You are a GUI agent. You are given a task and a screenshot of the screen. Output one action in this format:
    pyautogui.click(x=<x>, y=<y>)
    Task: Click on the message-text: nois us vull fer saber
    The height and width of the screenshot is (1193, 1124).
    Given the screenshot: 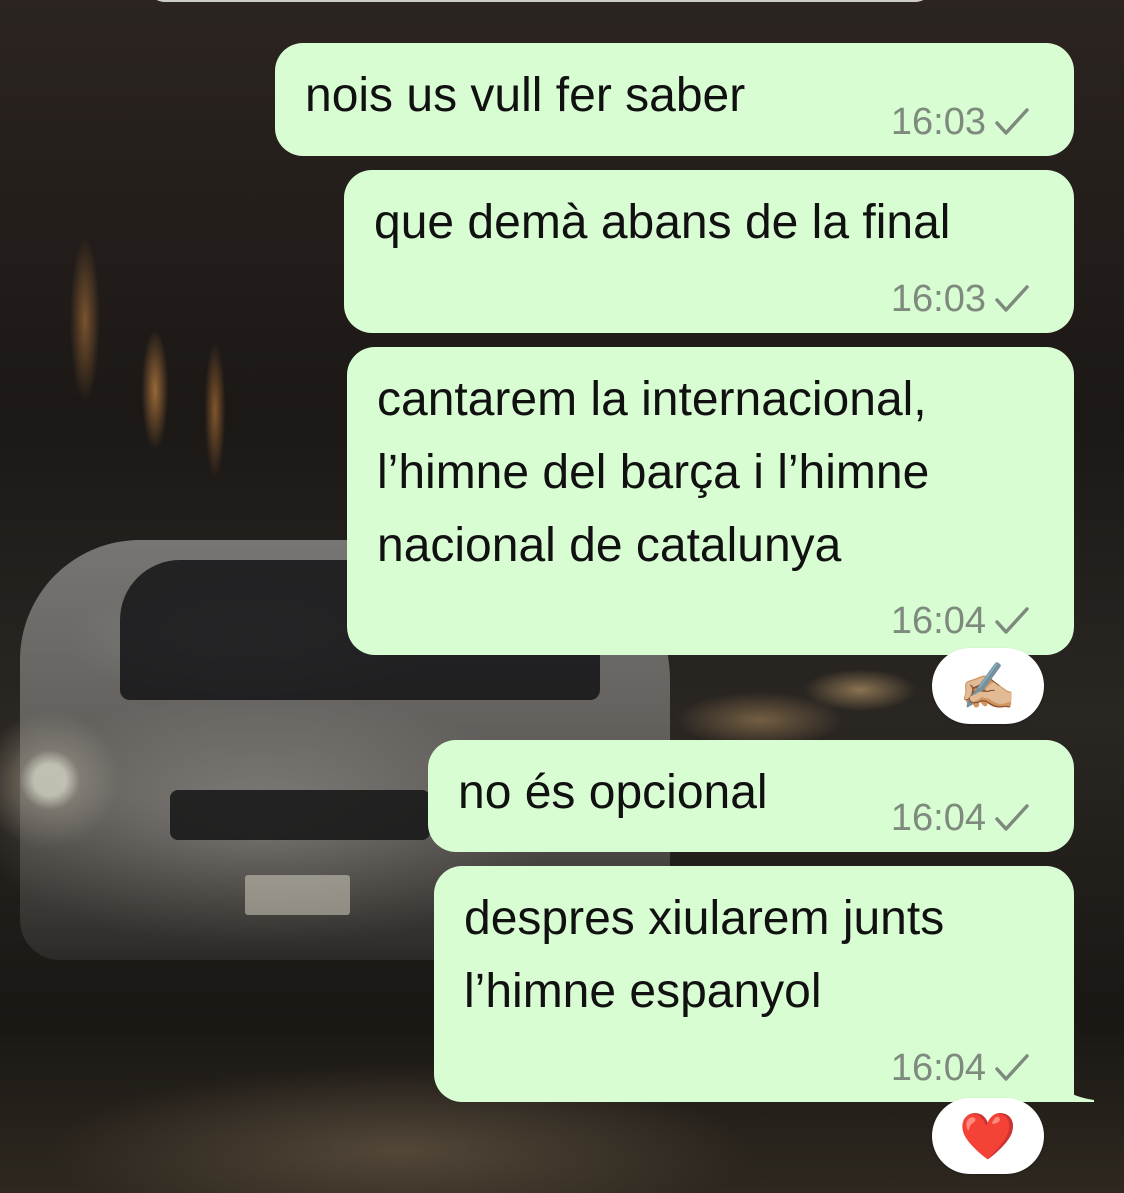 What is the action you would take?
    pyautogui.click(x=525, y=95)
    